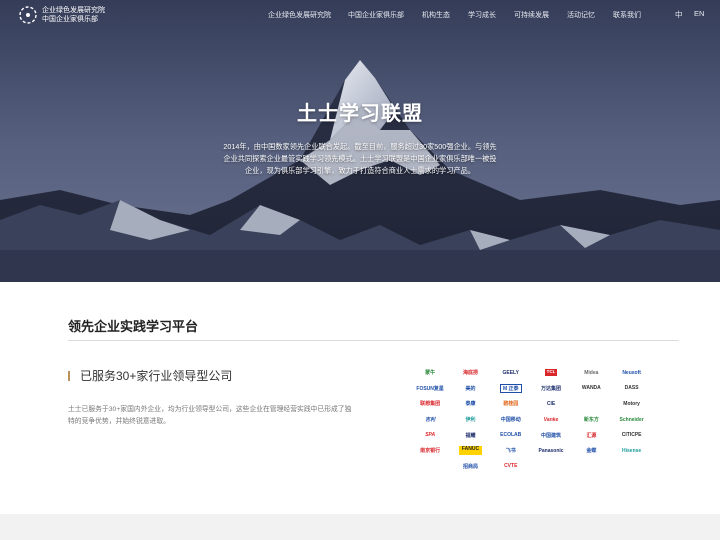  What do you see at coordinates (510, 420) in the screenshot?
I see `client-logo: 中国移动` at bounding box center [510, 420].